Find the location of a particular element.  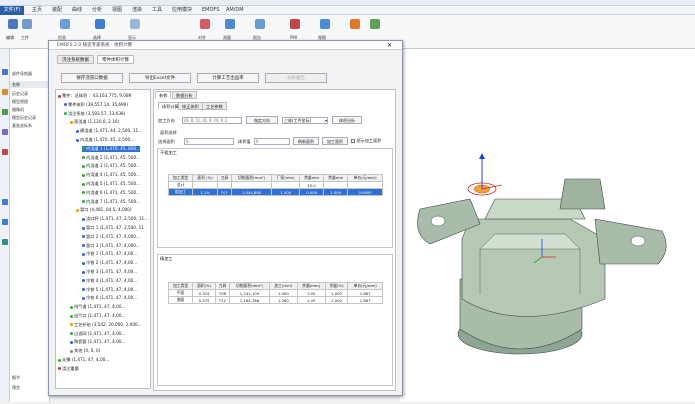

history-icon is located at coordinates (5, 152).